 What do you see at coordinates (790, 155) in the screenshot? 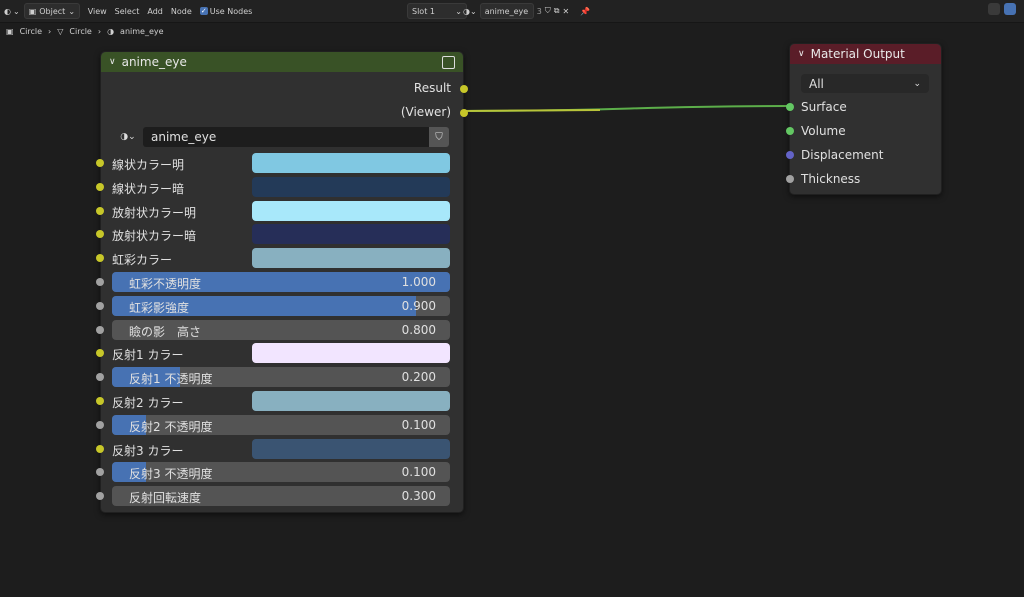
I see `input-displacement-socket` at bounding box center [790, 155].